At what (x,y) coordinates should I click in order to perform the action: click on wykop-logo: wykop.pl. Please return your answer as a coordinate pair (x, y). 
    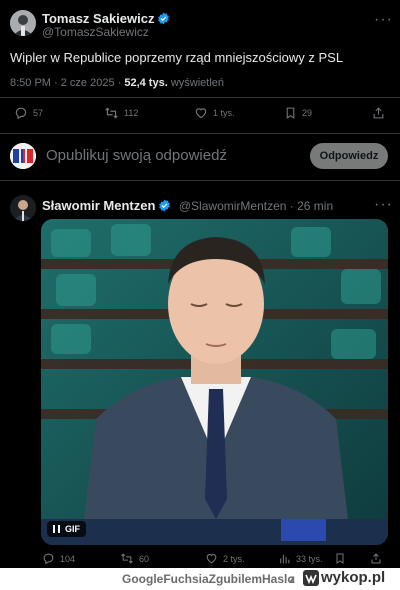
    Looking at the image, I should click on (344, 577).